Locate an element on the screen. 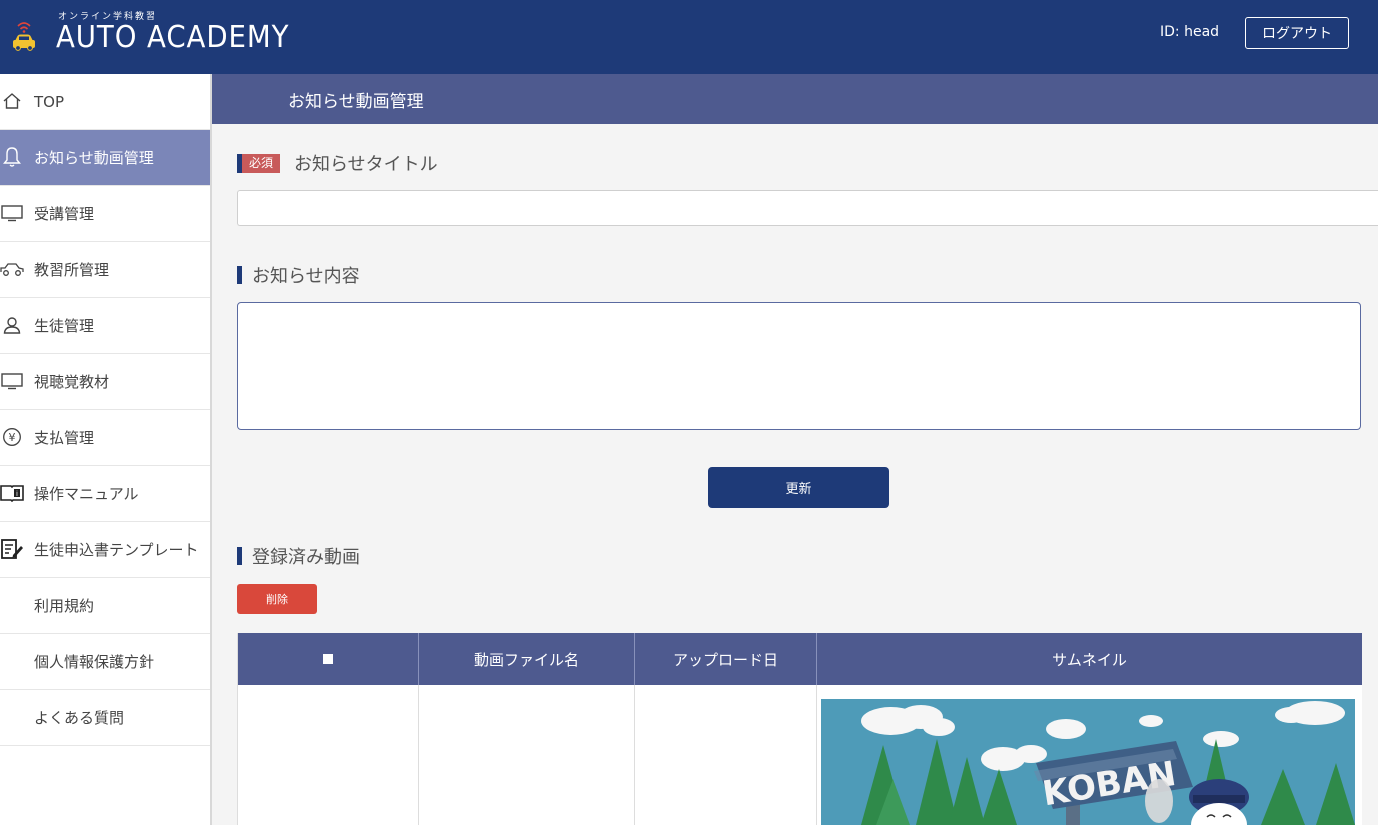 This screenshot has height=825, width=1378. sidebar-item-faq: よくある質問 is located at coordinates (105, 718).